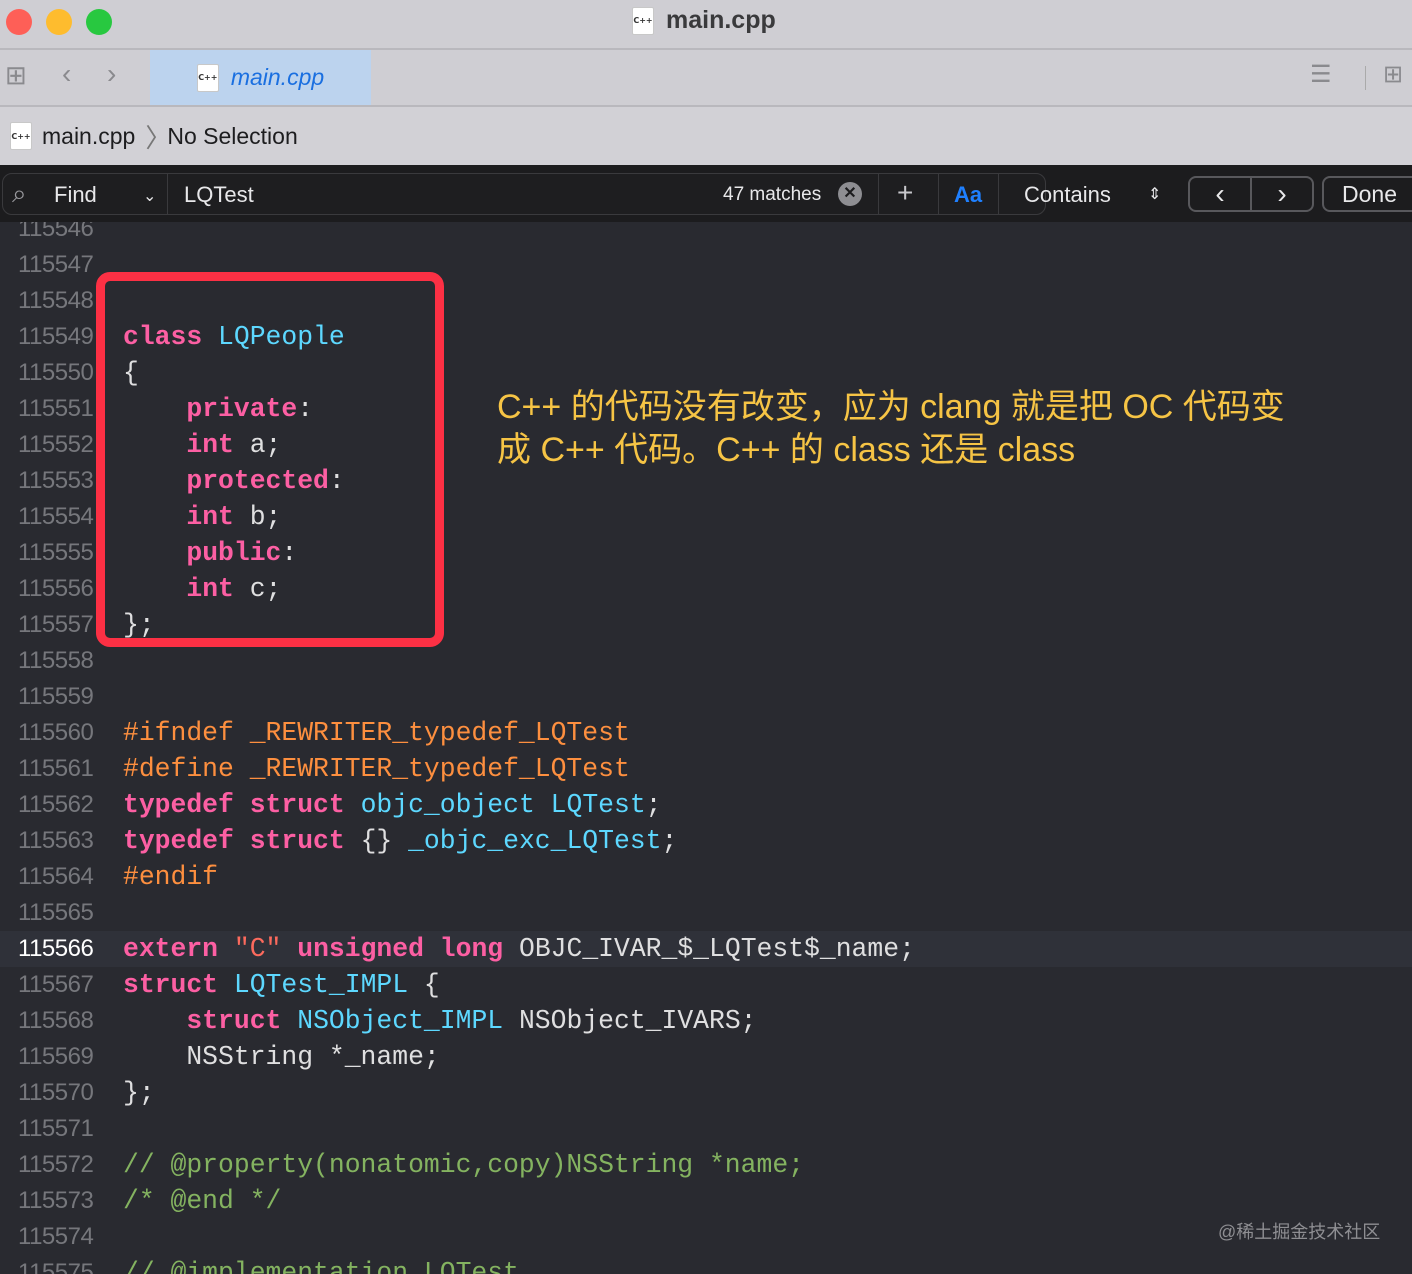 The width and height of the screenshot is (1412, 1274). I want to click on window-title: C++ main.cpp, so click(704, 20).